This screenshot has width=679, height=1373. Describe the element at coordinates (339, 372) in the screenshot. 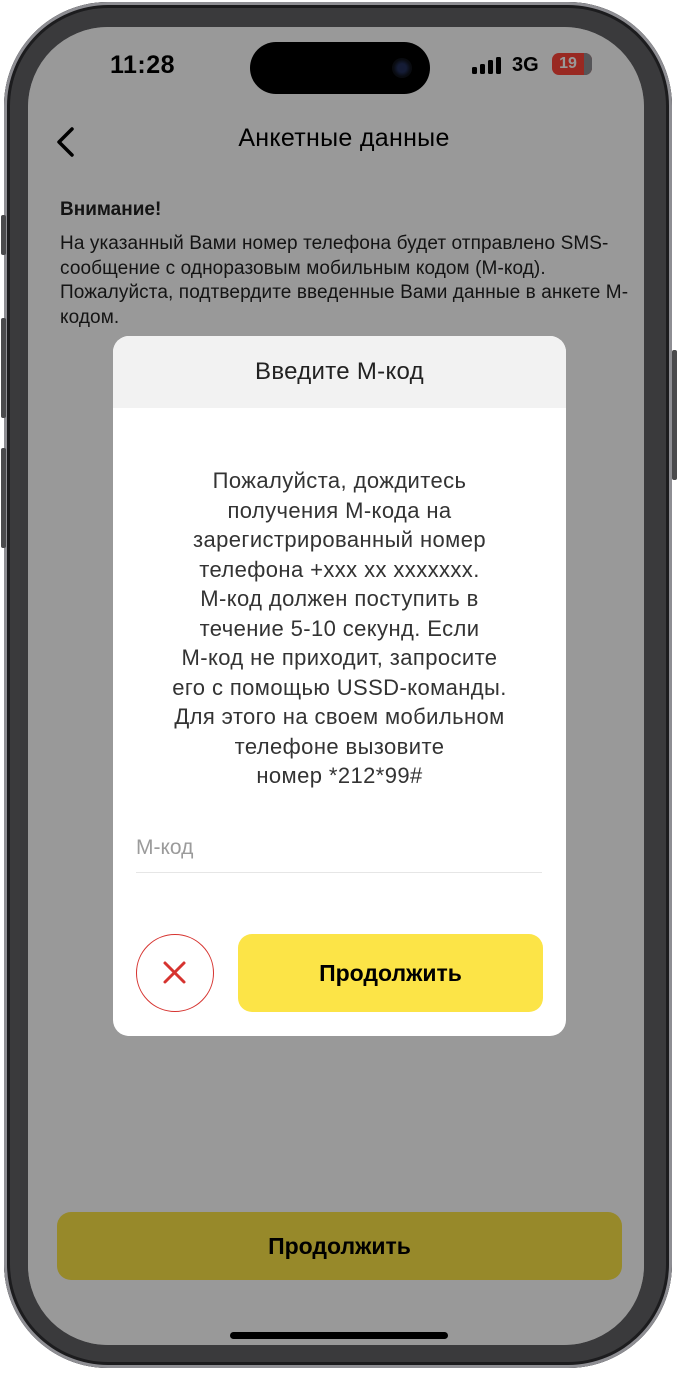

I see `dialog-title: Введите М-код` at that location.